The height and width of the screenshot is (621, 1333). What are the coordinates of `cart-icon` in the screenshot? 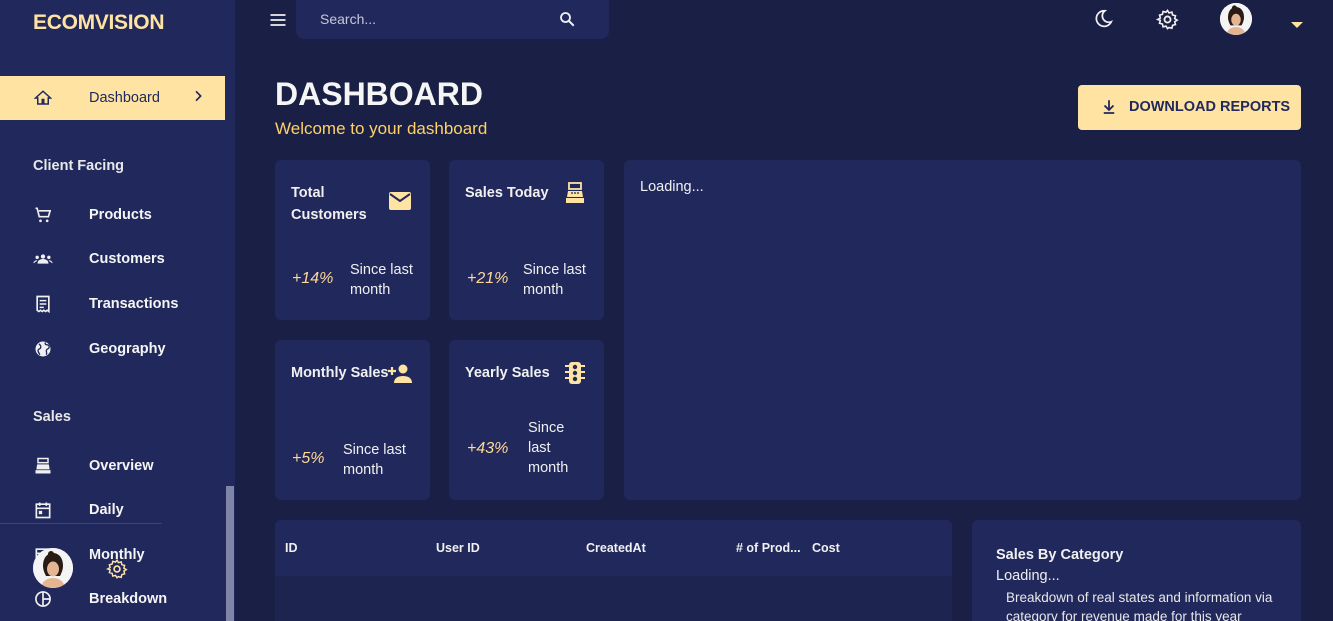 It's located at (43, 215).